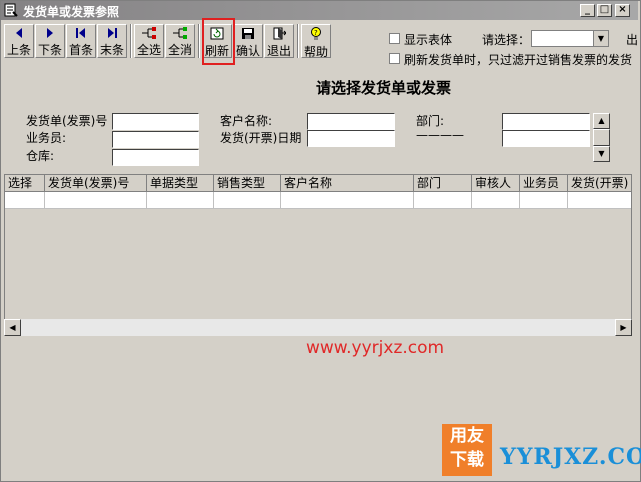 This screenshot has height=482, width=641. What do you see at coordinates (394, 38) in the screenshot?
I see `show-table-checkbox` at bounding box center [394, 38].